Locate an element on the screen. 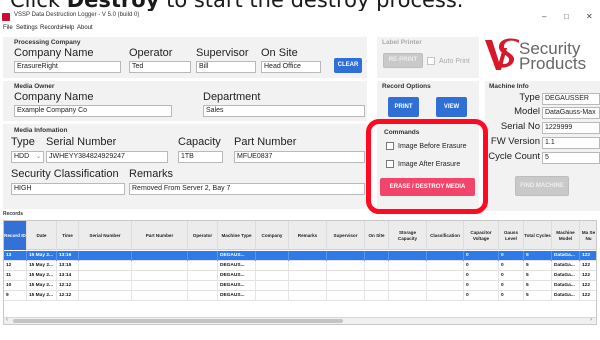 This screenshot has width=600, height=340. col-machine-type: Machine Type is located at coordinates (237, 235).